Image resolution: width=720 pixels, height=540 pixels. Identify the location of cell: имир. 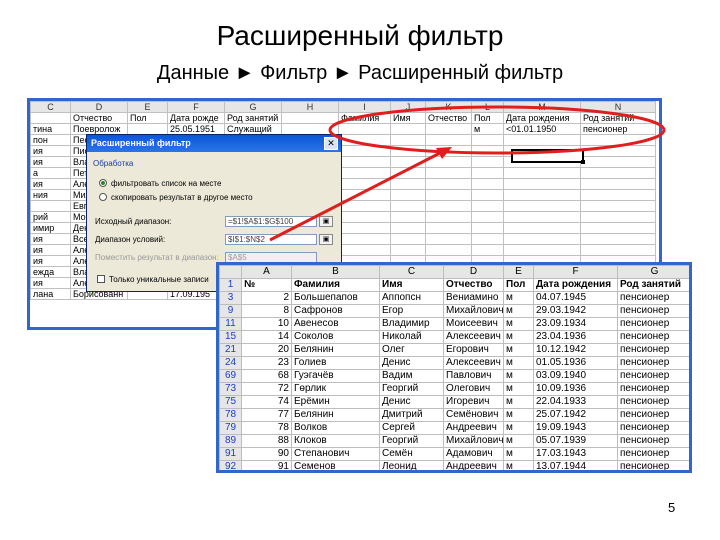
(50, 228).